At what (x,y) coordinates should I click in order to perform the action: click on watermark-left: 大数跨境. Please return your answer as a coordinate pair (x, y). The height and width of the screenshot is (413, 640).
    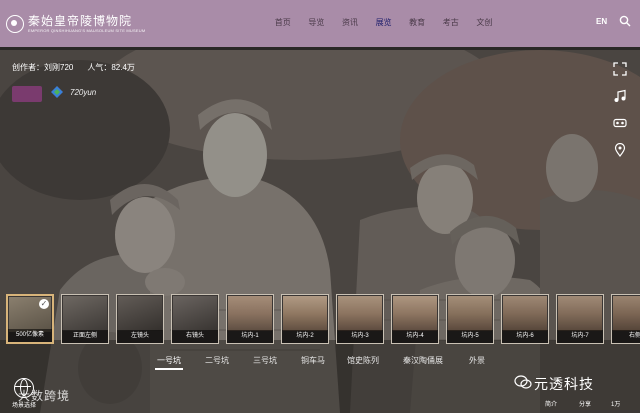
    Looking at the image, I should click on (44, 396).